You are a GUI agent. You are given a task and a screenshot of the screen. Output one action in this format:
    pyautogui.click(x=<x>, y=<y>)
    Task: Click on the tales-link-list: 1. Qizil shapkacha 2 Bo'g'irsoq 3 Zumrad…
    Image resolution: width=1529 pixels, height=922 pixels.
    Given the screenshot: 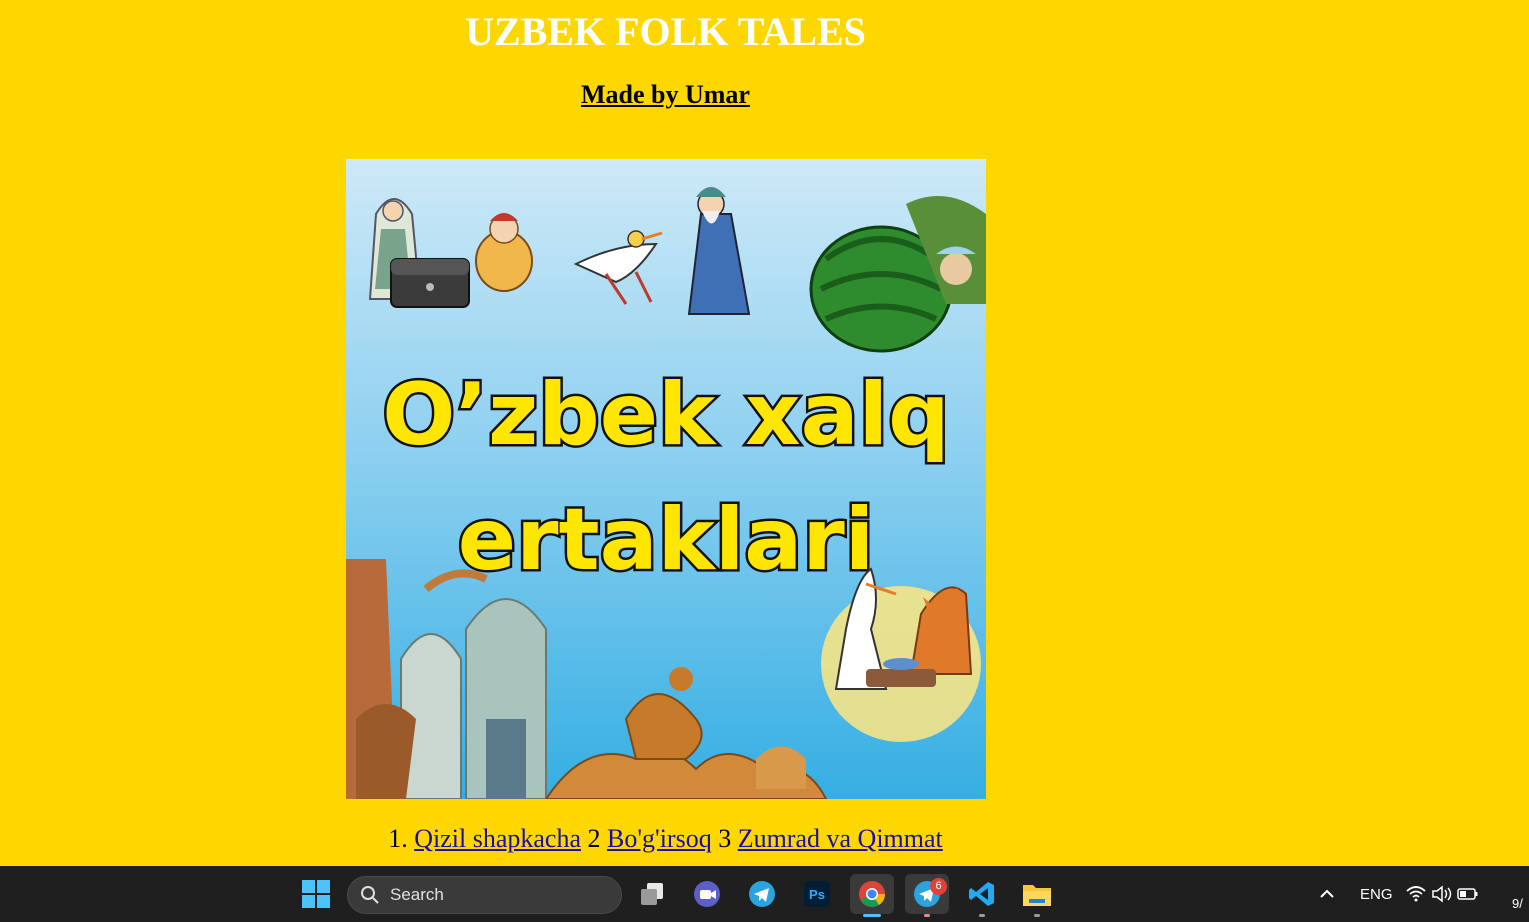 What is the action you would take?
    pyautogui.click(x=665, y=839)
    